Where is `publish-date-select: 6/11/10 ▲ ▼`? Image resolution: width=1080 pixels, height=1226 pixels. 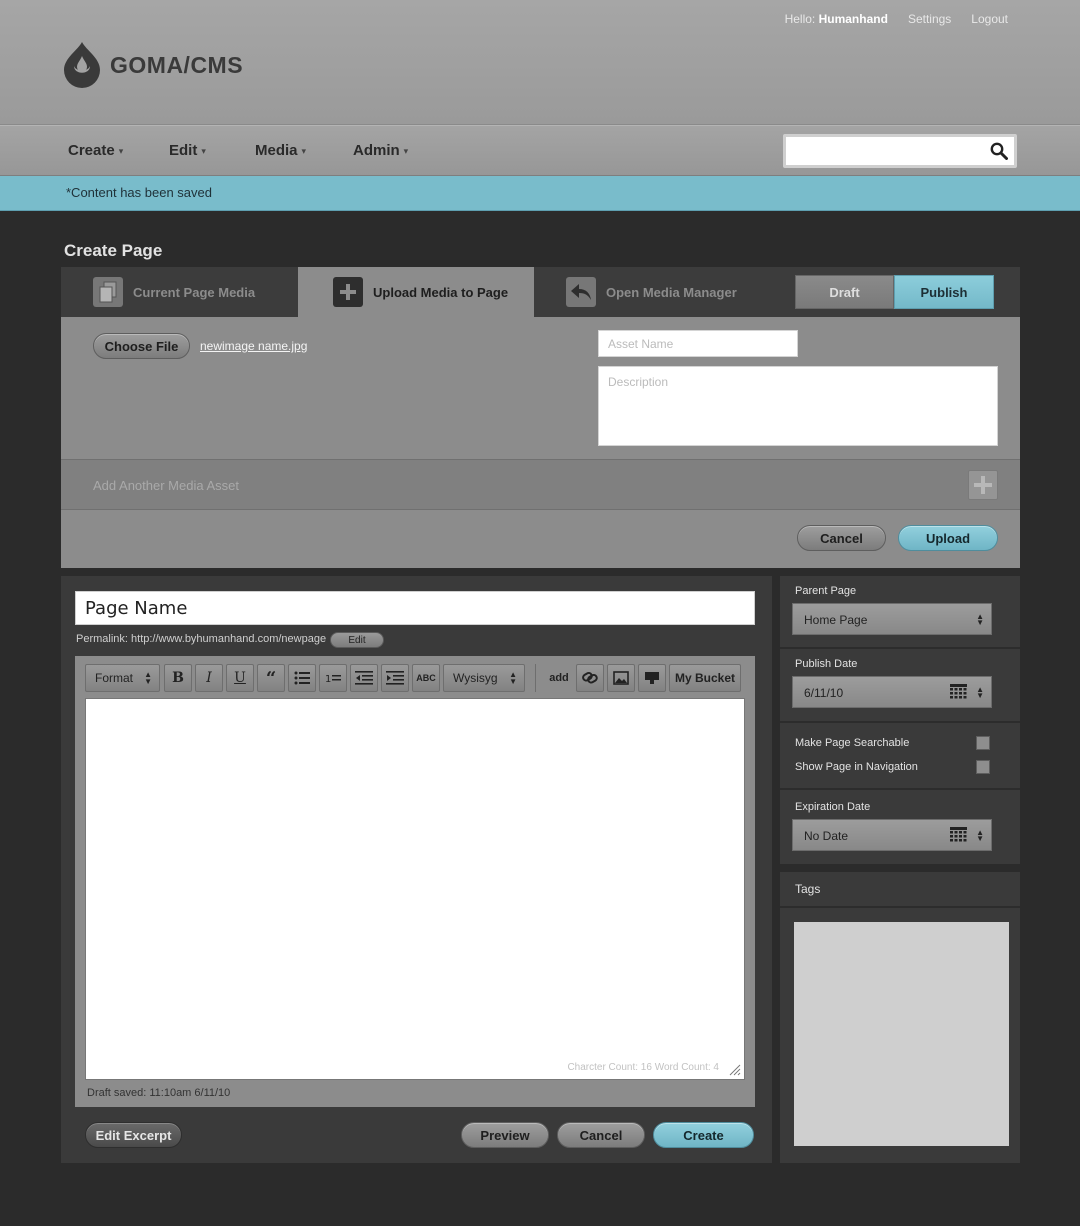
publish-date-select: 6/11/10 ▲ ▼ is located at coordinates (892, 692).